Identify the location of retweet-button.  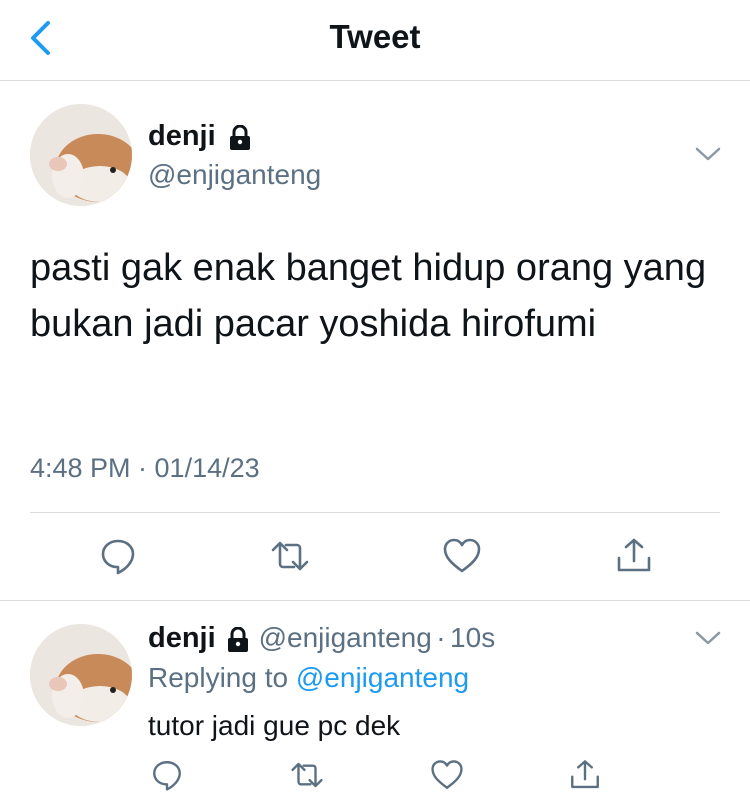
(290, 556).